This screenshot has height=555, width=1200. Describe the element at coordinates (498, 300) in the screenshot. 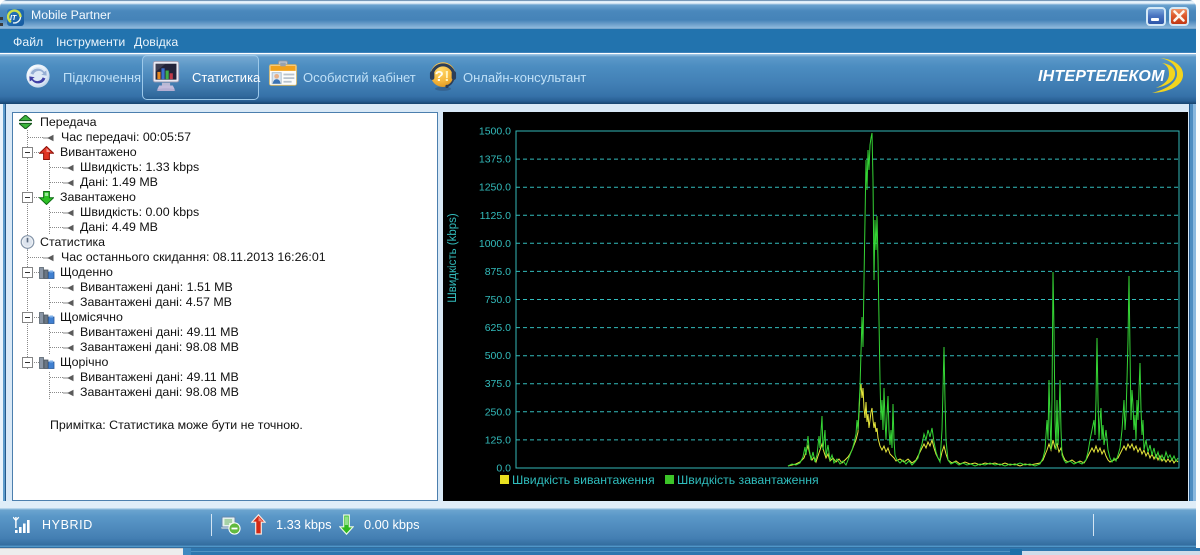

I see `svg-text: 750.0` at that location.